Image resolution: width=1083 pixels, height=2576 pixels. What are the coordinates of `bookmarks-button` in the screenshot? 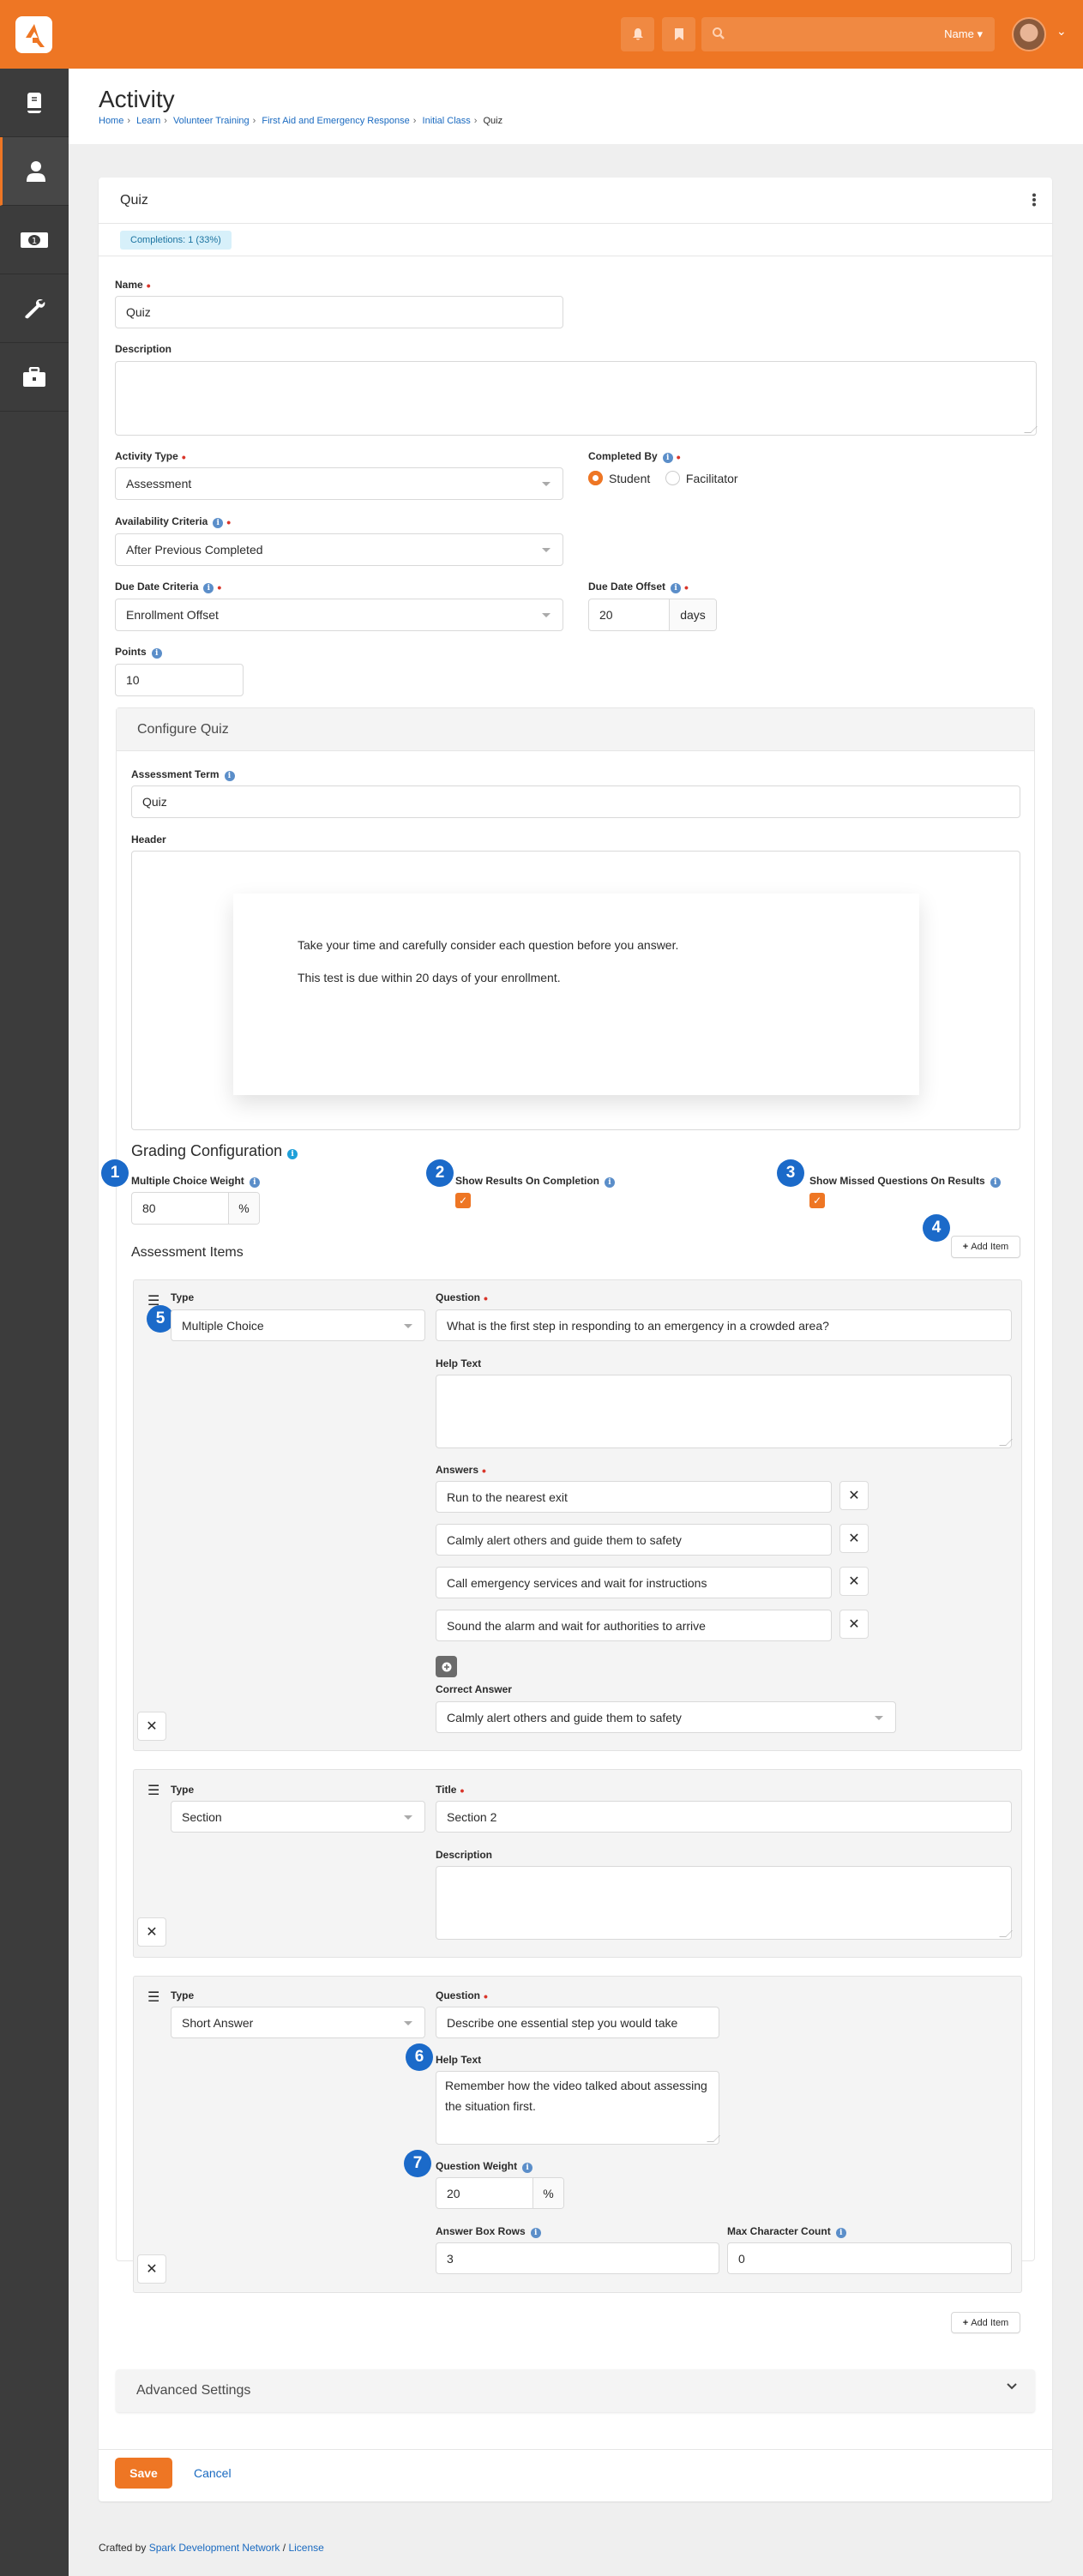 It's located at (678, 34).